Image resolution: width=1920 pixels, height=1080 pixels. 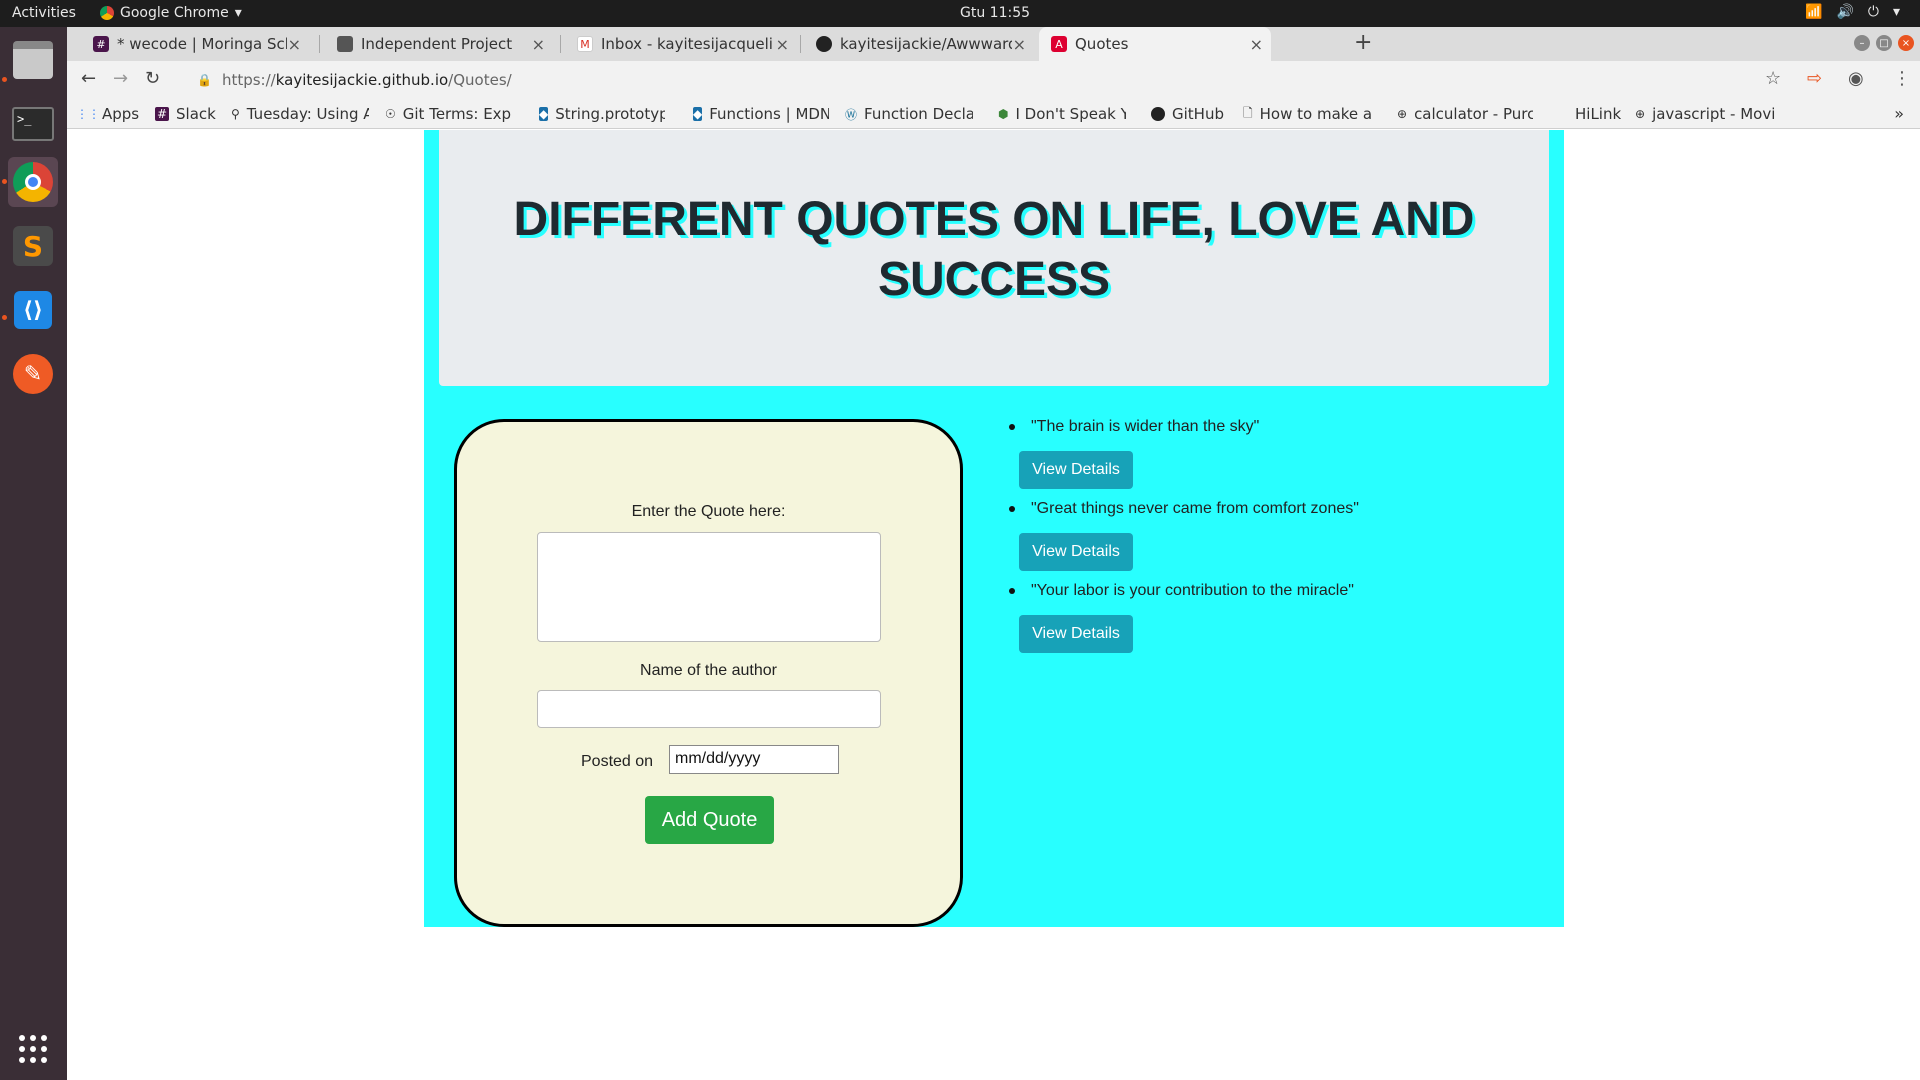 What do you see at coordinates (439, 44) in the screenshot?
I see `tab-independent-project: Independent Project ×` at bounding box center [439, 44].